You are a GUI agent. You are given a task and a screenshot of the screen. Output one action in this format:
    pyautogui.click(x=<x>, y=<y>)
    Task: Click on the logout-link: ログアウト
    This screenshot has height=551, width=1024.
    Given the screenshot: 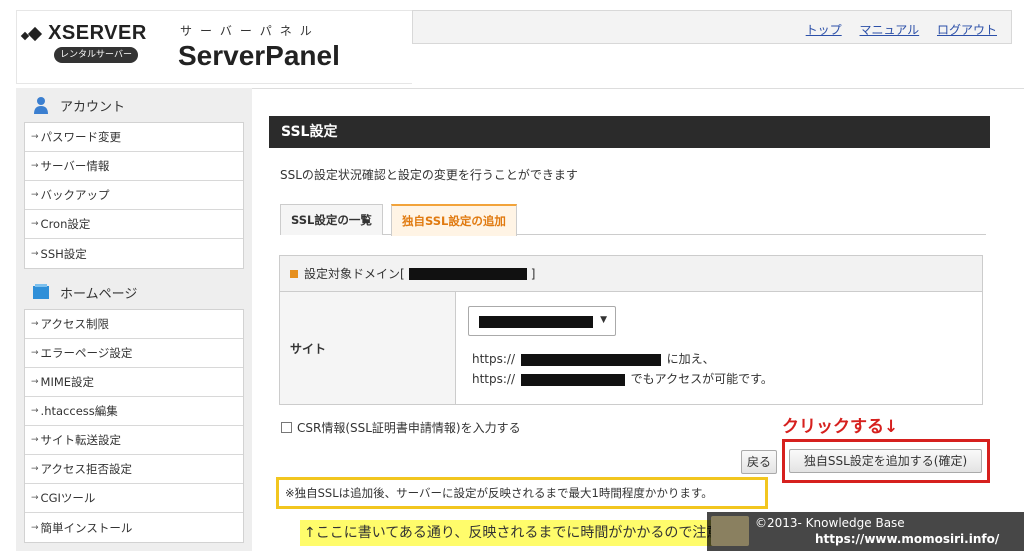 What is the action you would take?
    pyautogui.click(x=967, y=30)
    